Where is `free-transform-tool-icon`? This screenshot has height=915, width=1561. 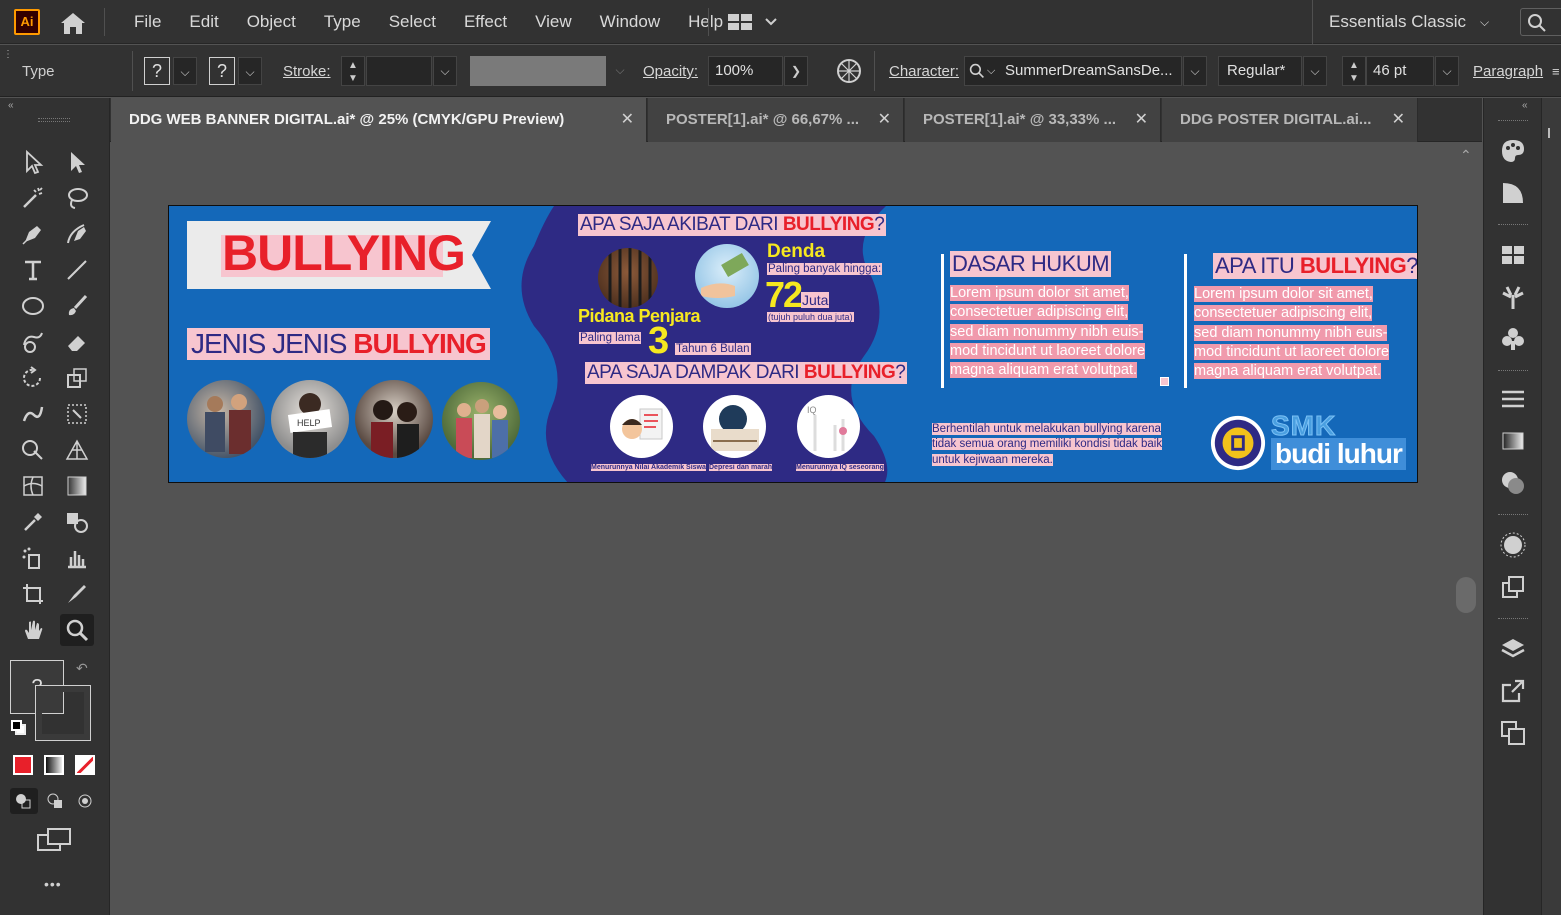 free-transform-tool-icon is located at coordinates (77, 414).